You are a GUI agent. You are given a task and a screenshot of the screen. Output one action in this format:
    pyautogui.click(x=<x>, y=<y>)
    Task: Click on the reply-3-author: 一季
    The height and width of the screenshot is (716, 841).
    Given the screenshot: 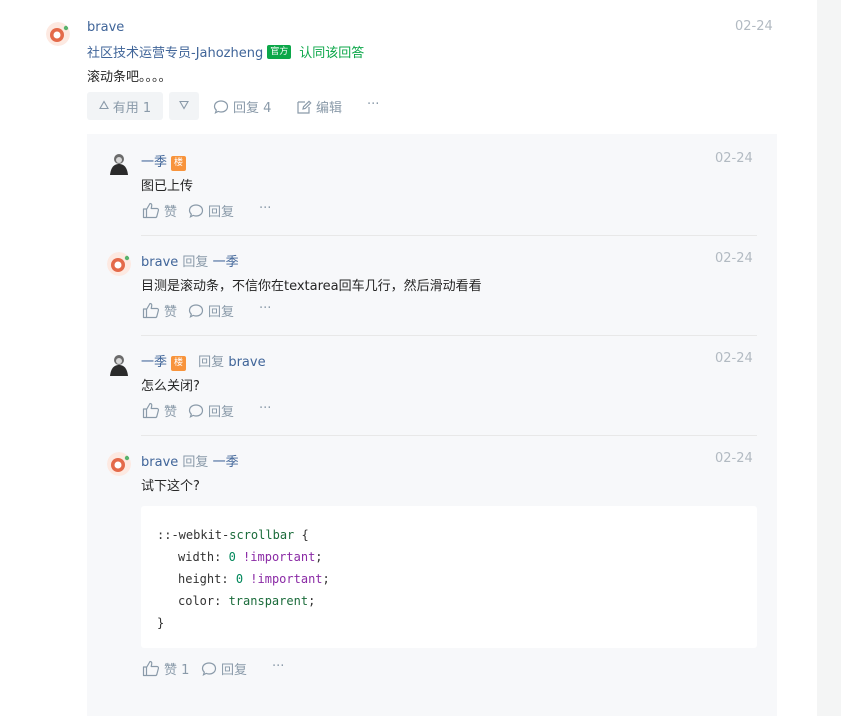 What is the action you would take?
    pyautogui.click(x=154, y=362)
    